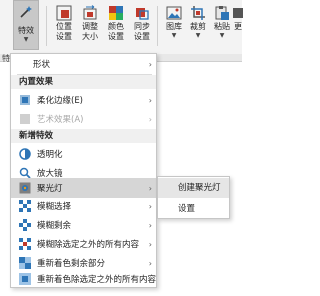  Describe the element at coordinates (83, 82) in the screenshot. I see `section-header-builtin: 内置效果` at that location.